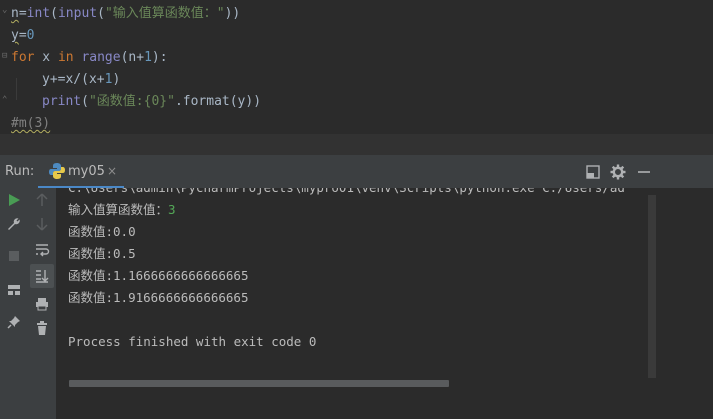 This screenshot has width=713, height=419. I want to click on console-bottom-area, so click(385, 404).